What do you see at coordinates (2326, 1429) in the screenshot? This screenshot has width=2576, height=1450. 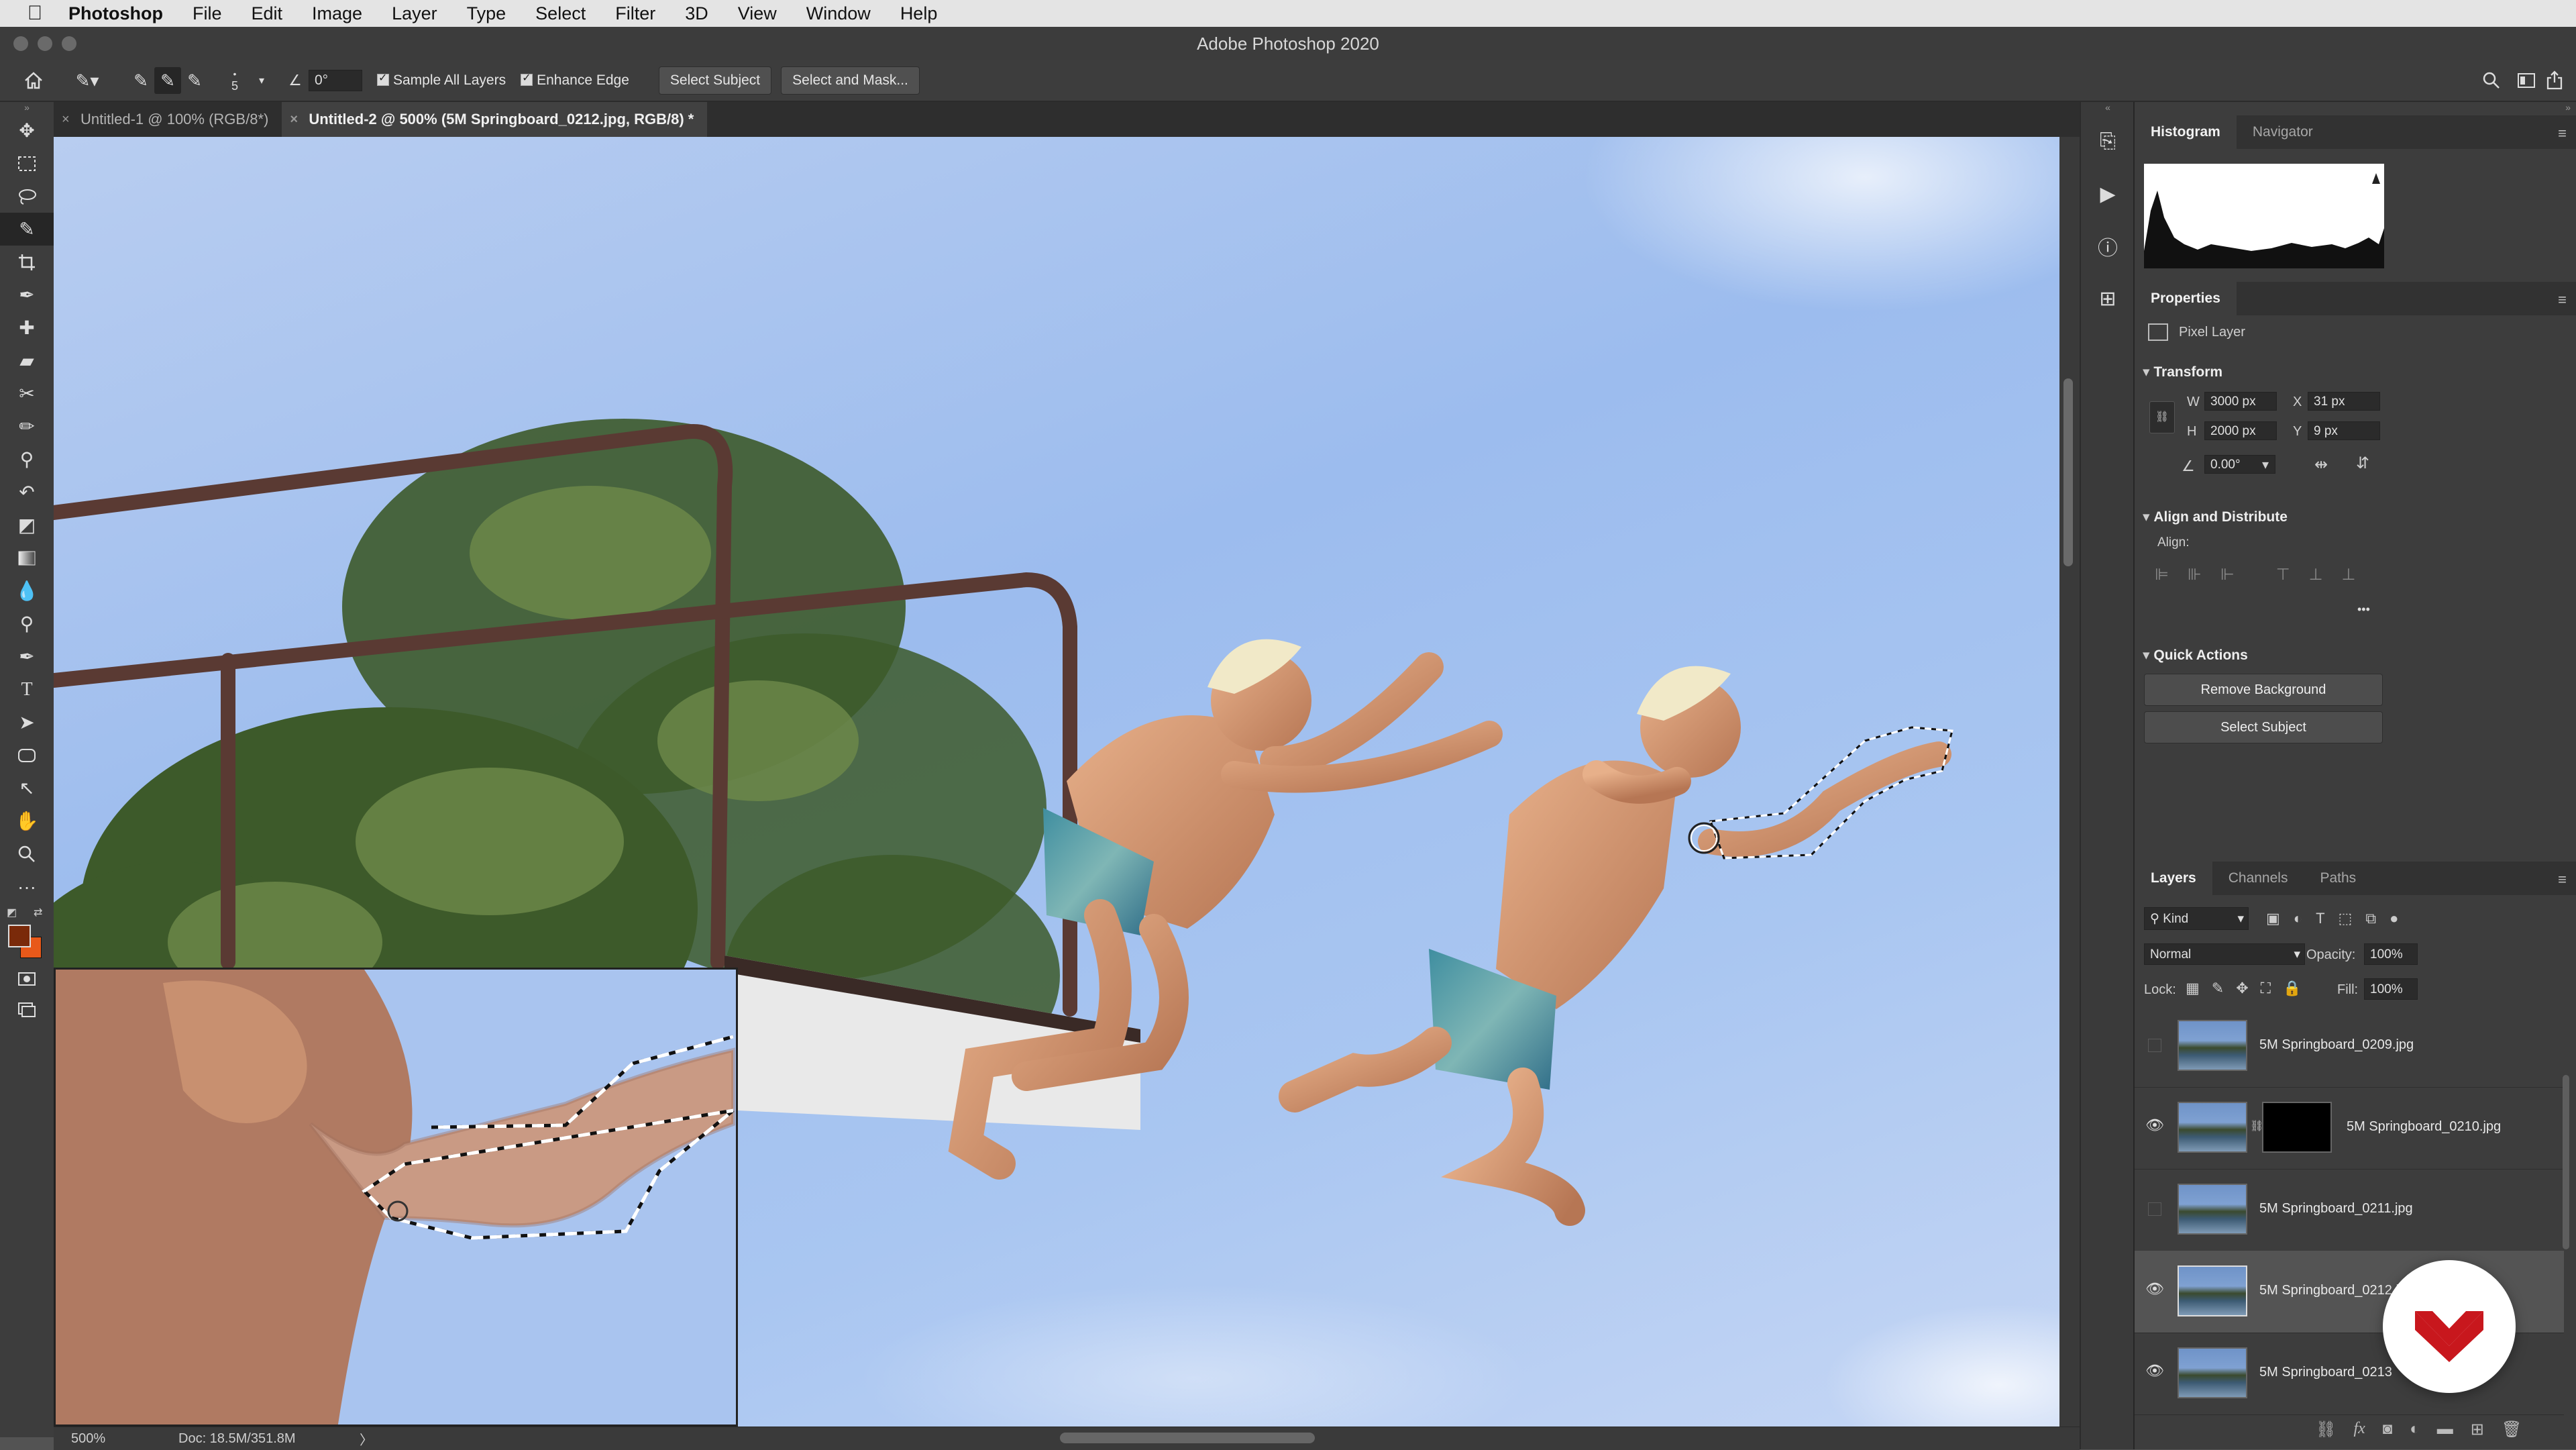 I see `link-layers-icon: ⛓` at bounding box center [2326, 1429].